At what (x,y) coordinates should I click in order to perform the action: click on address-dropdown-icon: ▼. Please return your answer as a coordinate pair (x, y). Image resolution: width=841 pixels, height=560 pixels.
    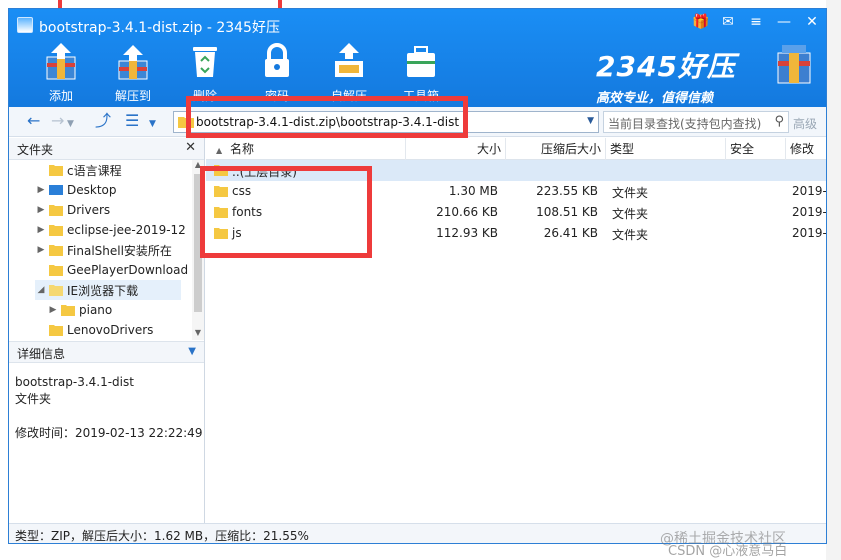
    Looking at the image, I should click on (590, 121).